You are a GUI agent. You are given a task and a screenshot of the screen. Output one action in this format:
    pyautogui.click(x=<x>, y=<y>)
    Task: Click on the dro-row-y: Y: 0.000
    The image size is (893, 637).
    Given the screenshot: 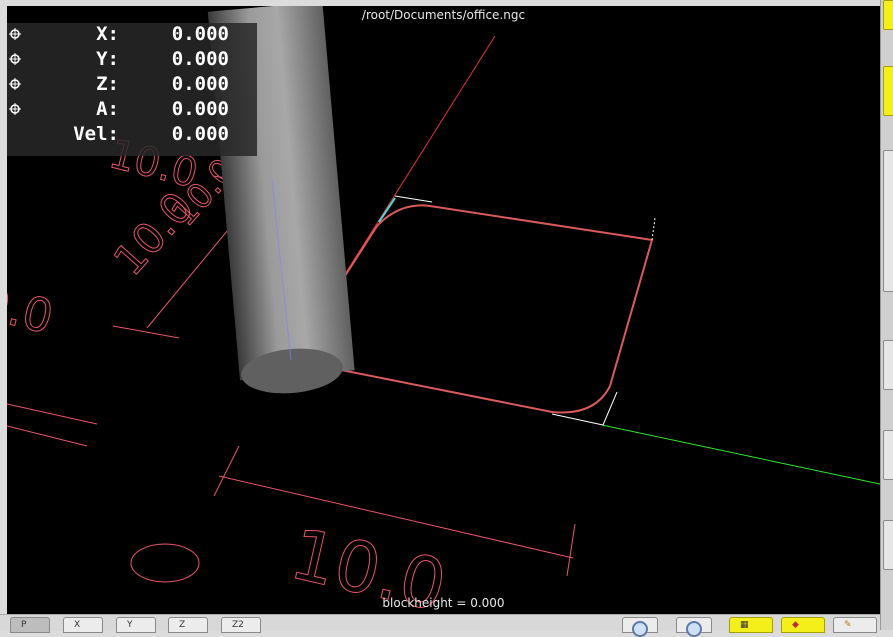 What is the action you would take?
    pyautogui.click(x=132, y=60)
    